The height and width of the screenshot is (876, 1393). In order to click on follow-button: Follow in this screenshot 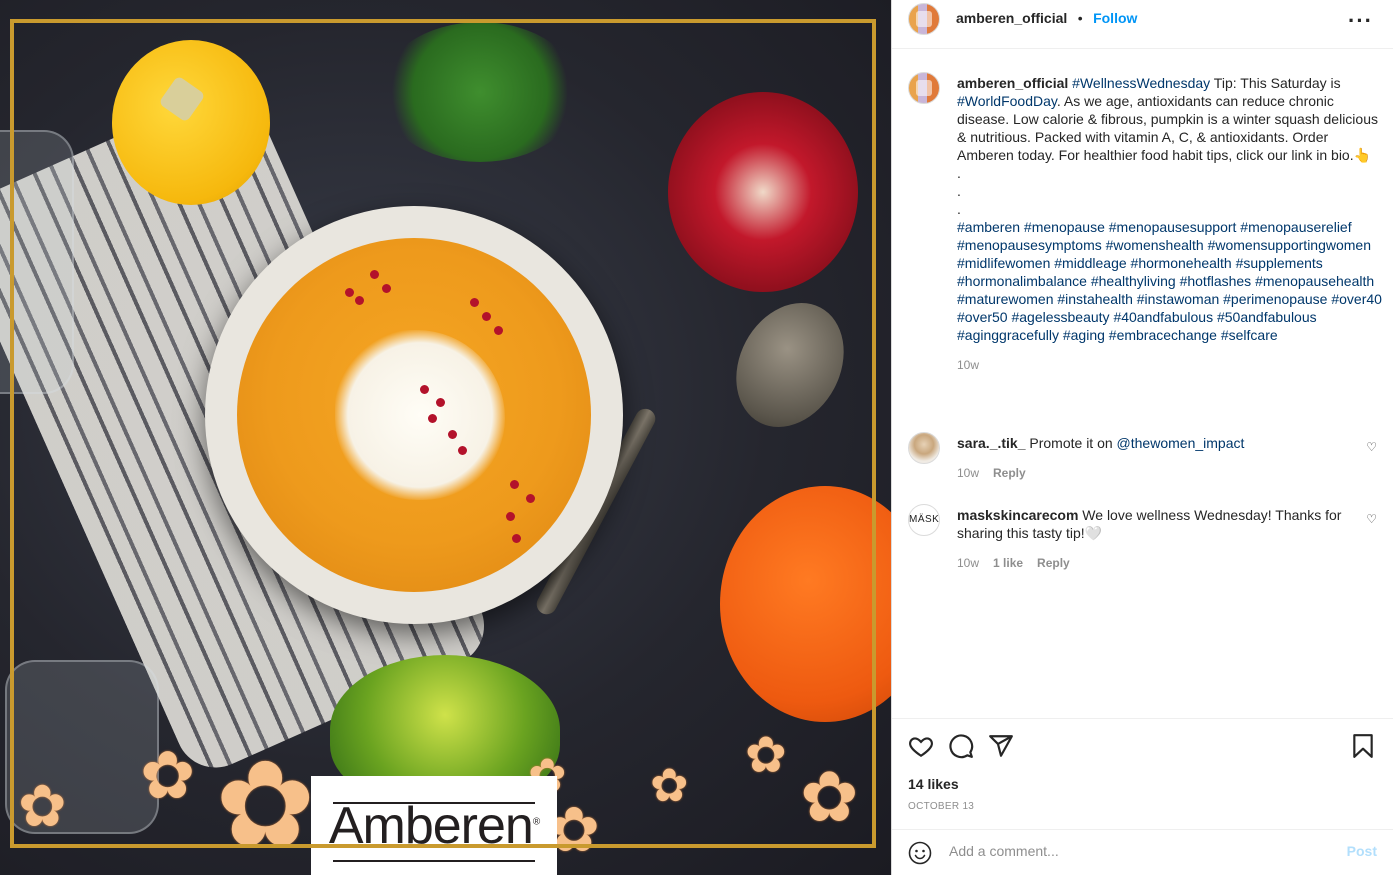, I will do `click(1115, 18)`.